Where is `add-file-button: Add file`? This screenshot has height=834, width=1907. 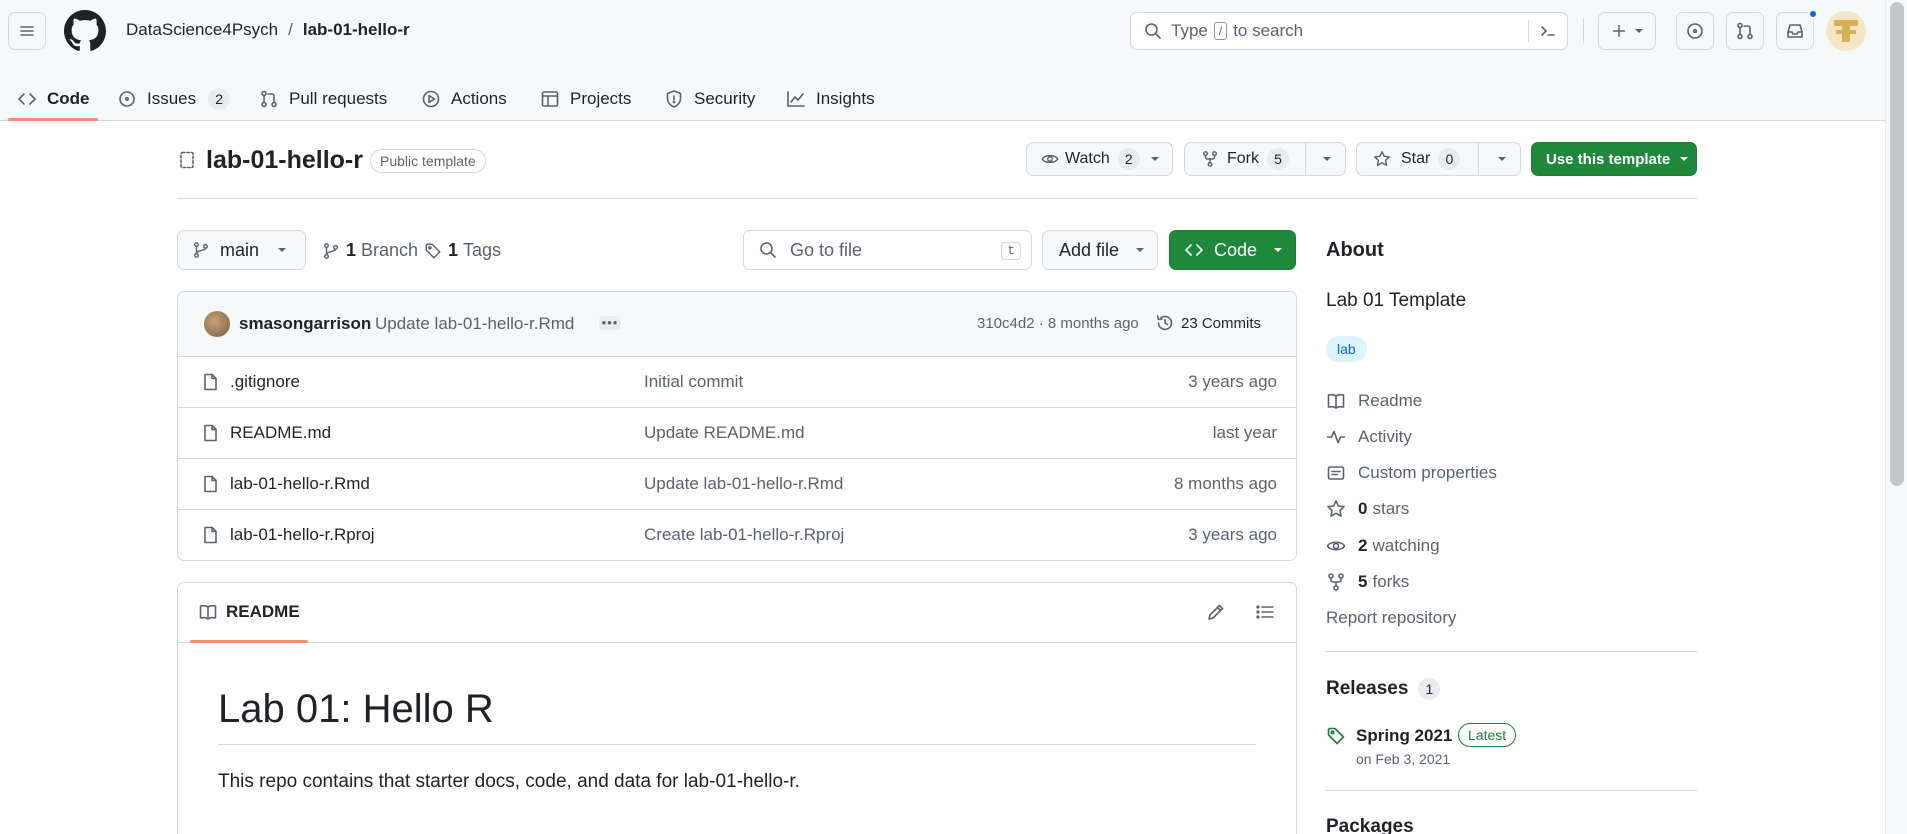
add-file-button: Add file is located at coordinates (1100, 250).